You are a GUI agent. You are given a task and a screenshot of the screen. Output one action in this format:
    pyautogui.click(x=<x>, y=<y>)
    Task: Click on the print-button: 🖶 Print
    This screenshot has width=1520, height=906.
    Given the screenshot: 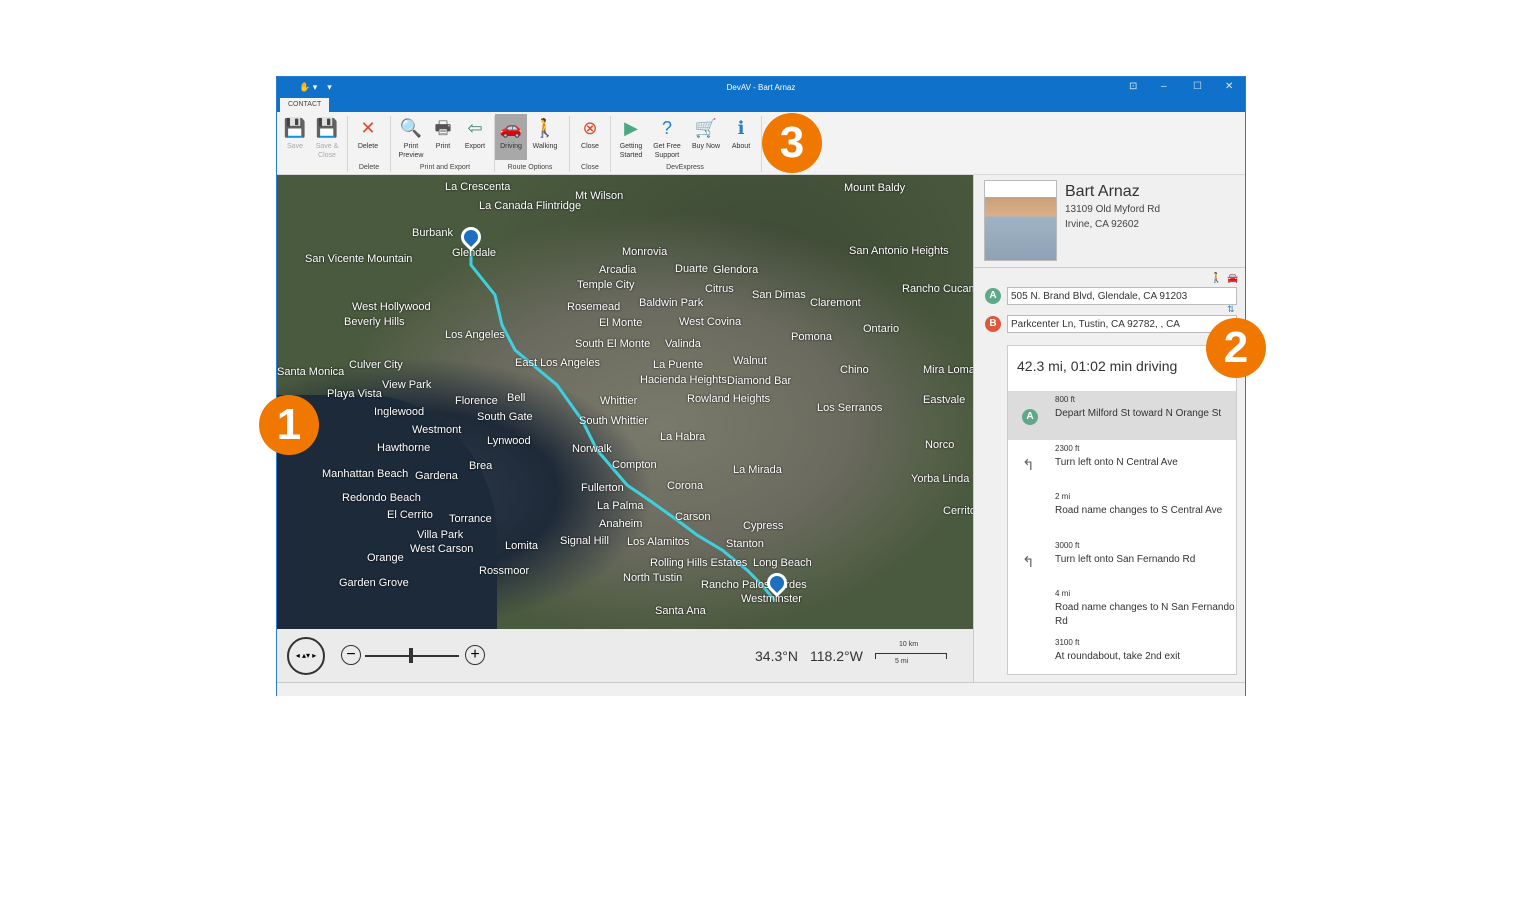 What is the action you would take?
    pyautogui.click(x=443, y=132)
    